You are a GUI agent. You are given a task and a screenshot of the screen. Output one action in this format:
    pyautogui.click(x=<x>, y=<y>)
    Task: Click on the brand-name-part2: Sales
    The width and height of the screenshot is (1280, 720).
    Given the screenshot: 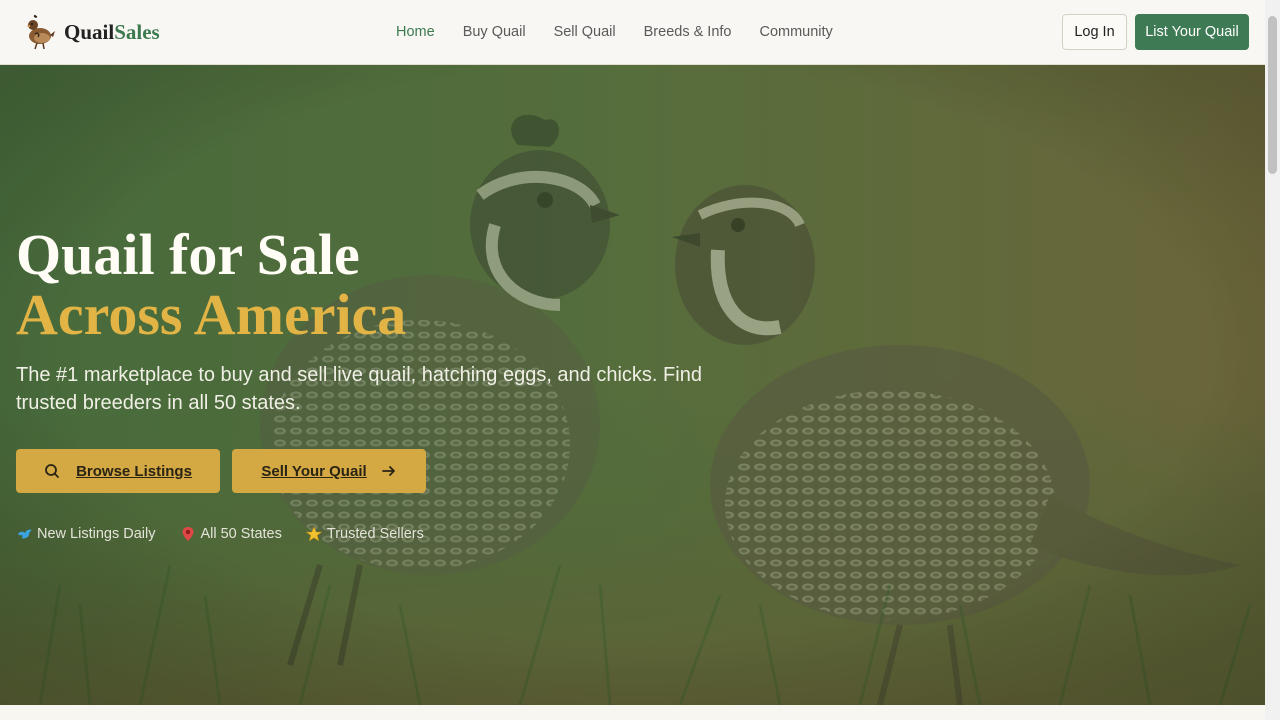 What is the action you would take?
    pyautogui.click(x=137, y=31)
    